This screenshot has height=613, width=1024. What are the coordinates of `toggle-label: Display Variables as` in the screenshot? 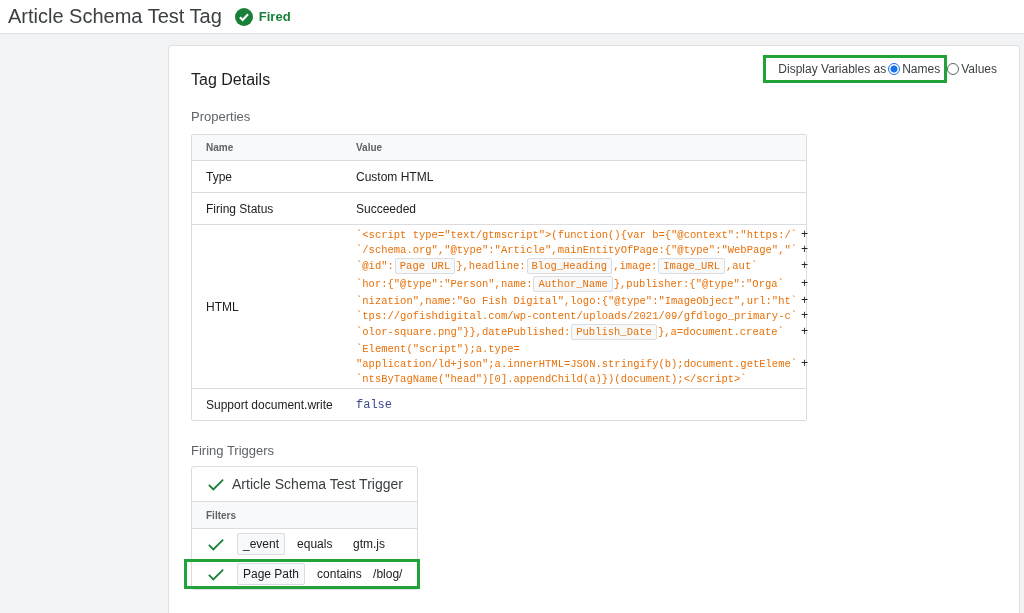 It's located at (832, 69).